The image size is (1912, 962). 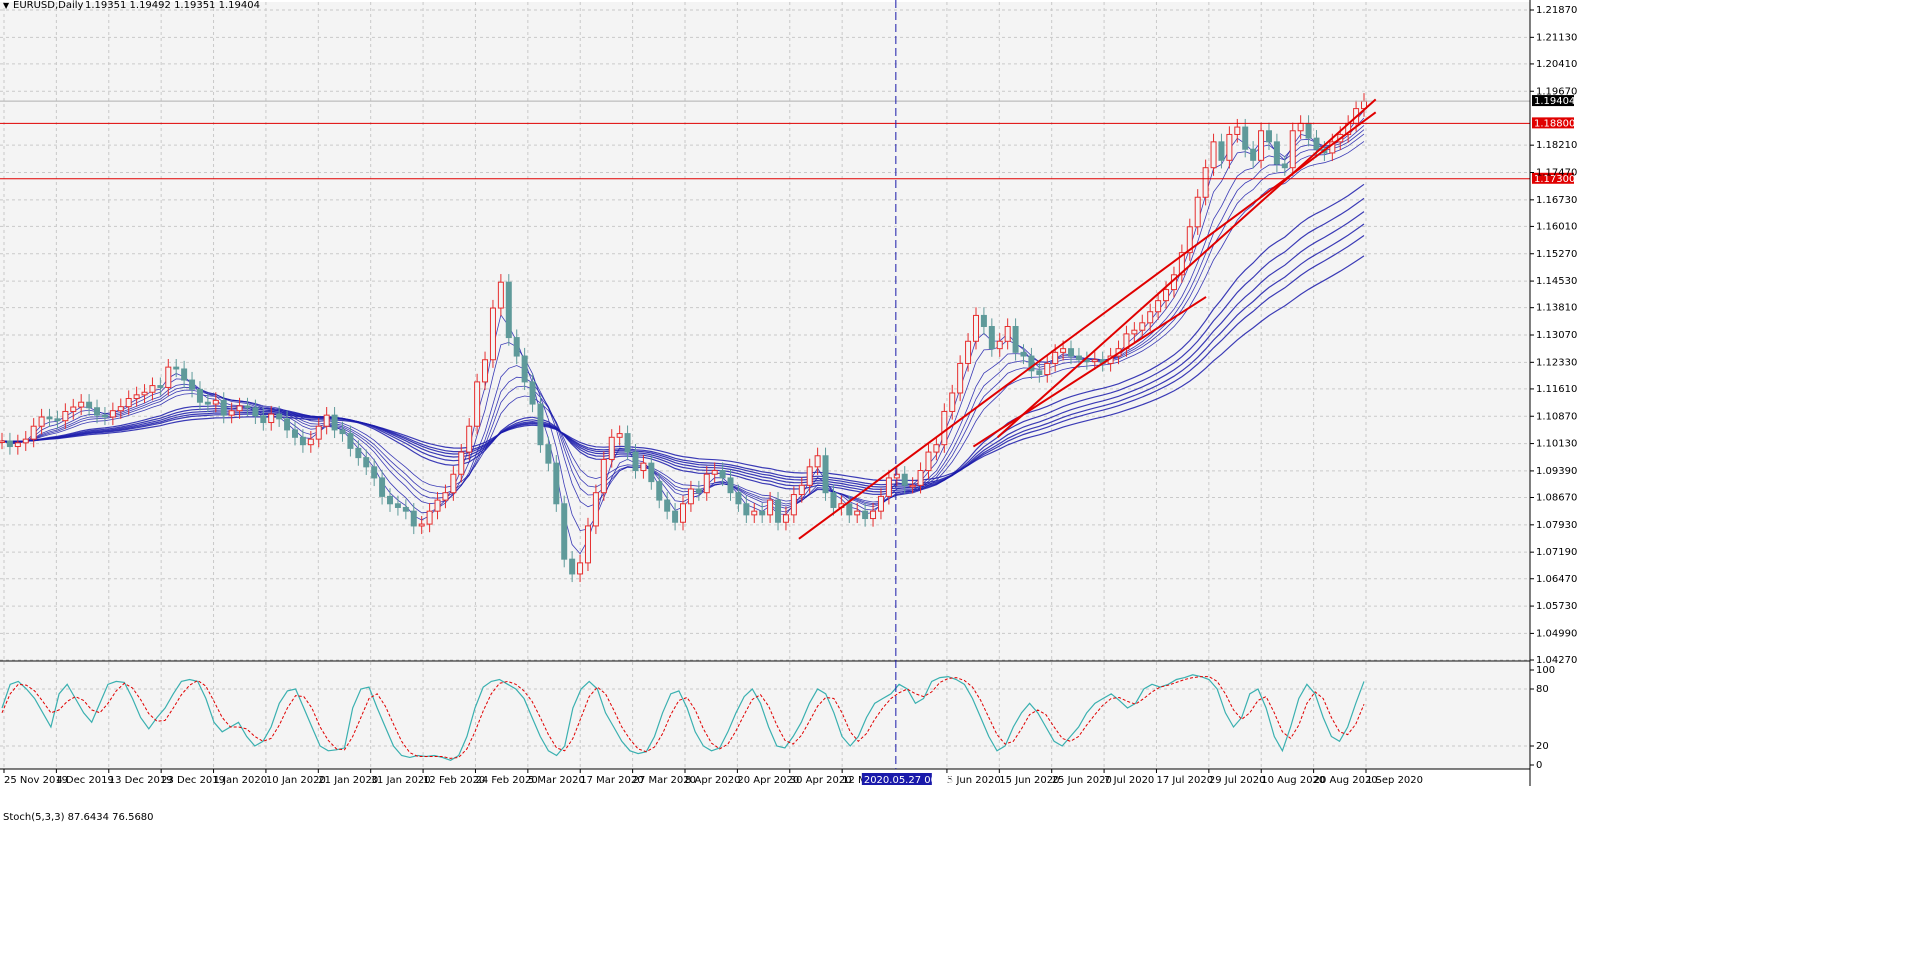 I want to click on y-tick-label: 1.21870, so click(x=1556, y=10).